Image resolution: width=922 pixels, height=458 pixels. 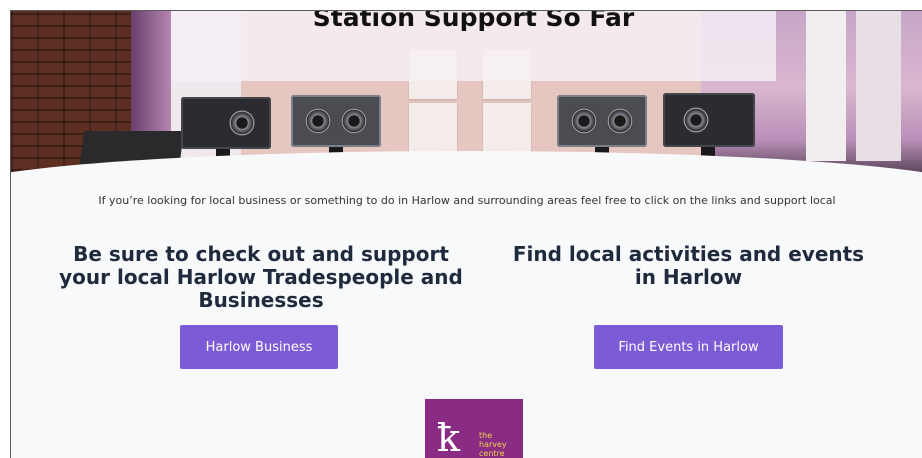 I want to click on harvey-centre-logo-text: the harvey centre, so click(x=493, y=444).